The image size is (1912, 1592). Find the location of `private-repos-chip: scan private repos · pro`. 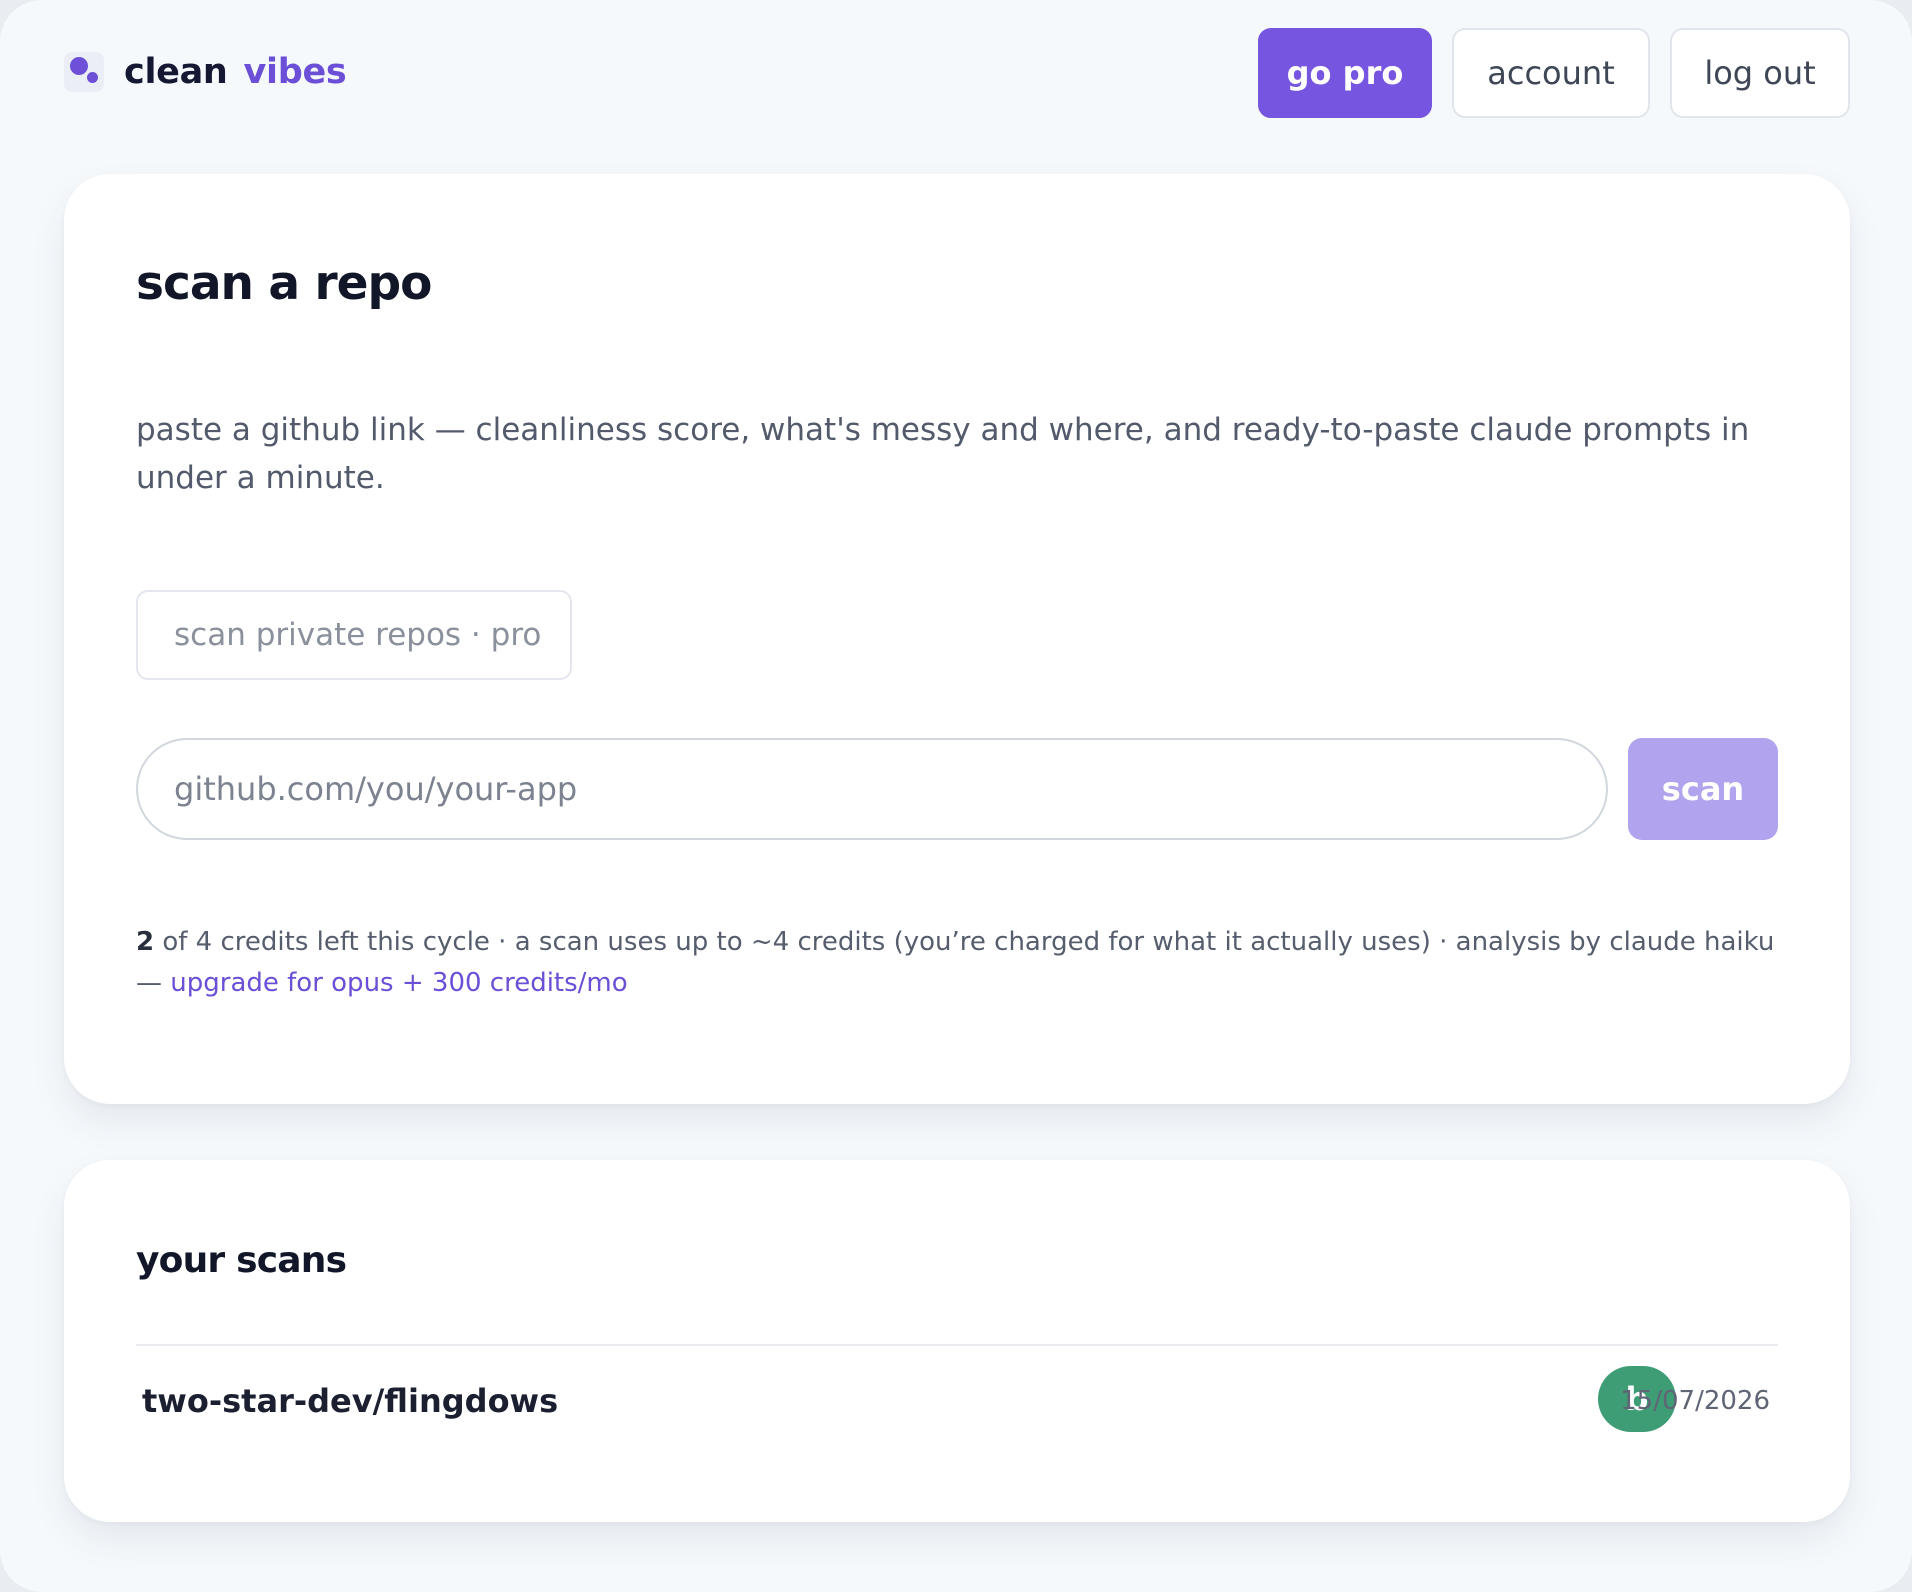

private-repos-chip: scan private repos · pro is located at coordinates (354, 635).